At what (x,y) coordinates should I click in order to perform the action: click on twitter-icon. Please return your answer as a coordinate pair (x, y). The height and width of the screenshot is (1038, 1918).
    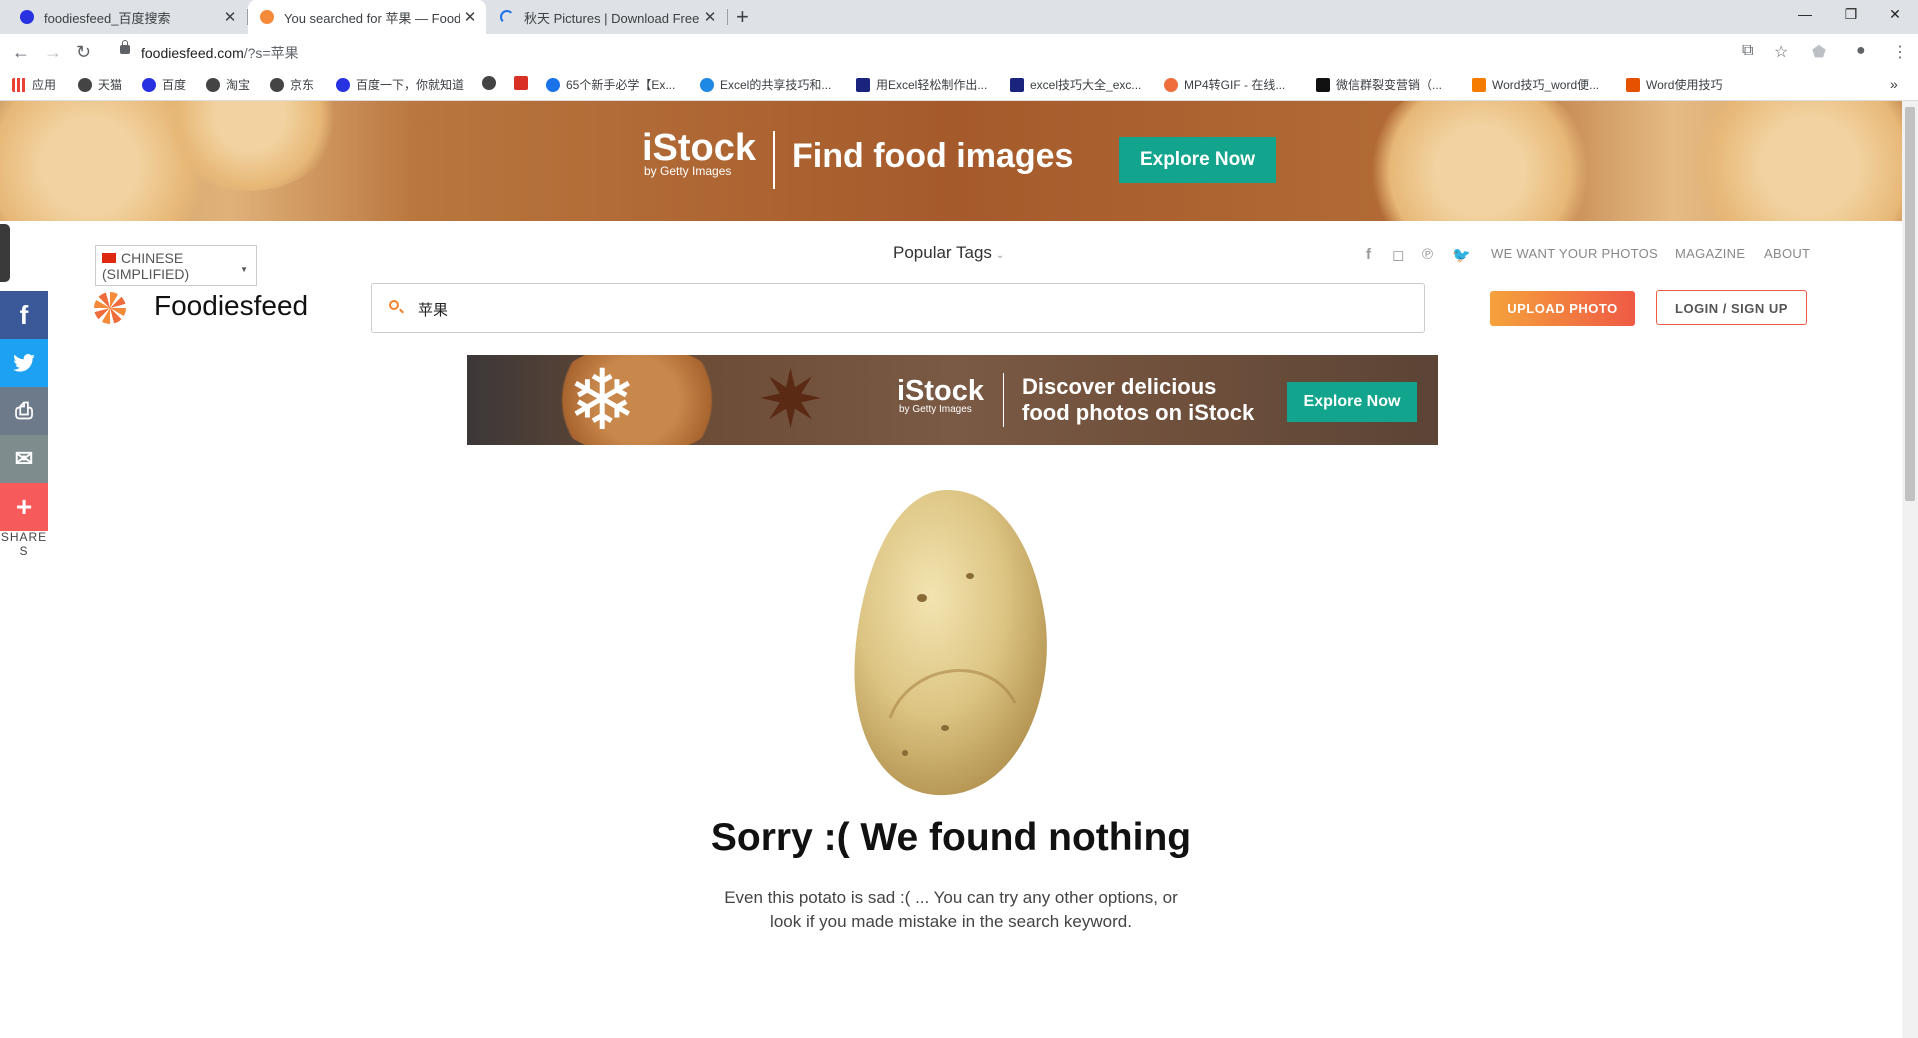
    Looking at the image, I should click on (24, 363).